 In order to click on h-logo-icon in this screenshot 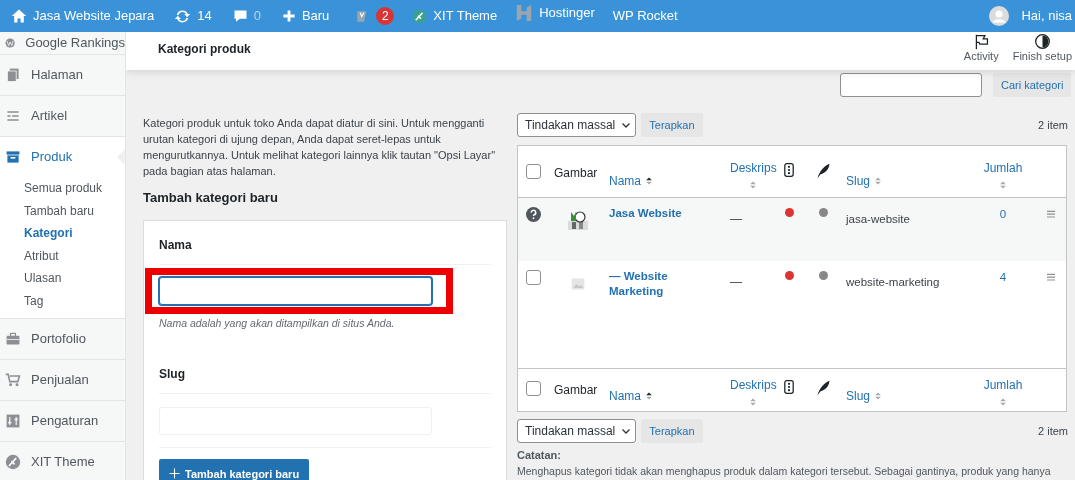, I will do `click(524, 13)`.